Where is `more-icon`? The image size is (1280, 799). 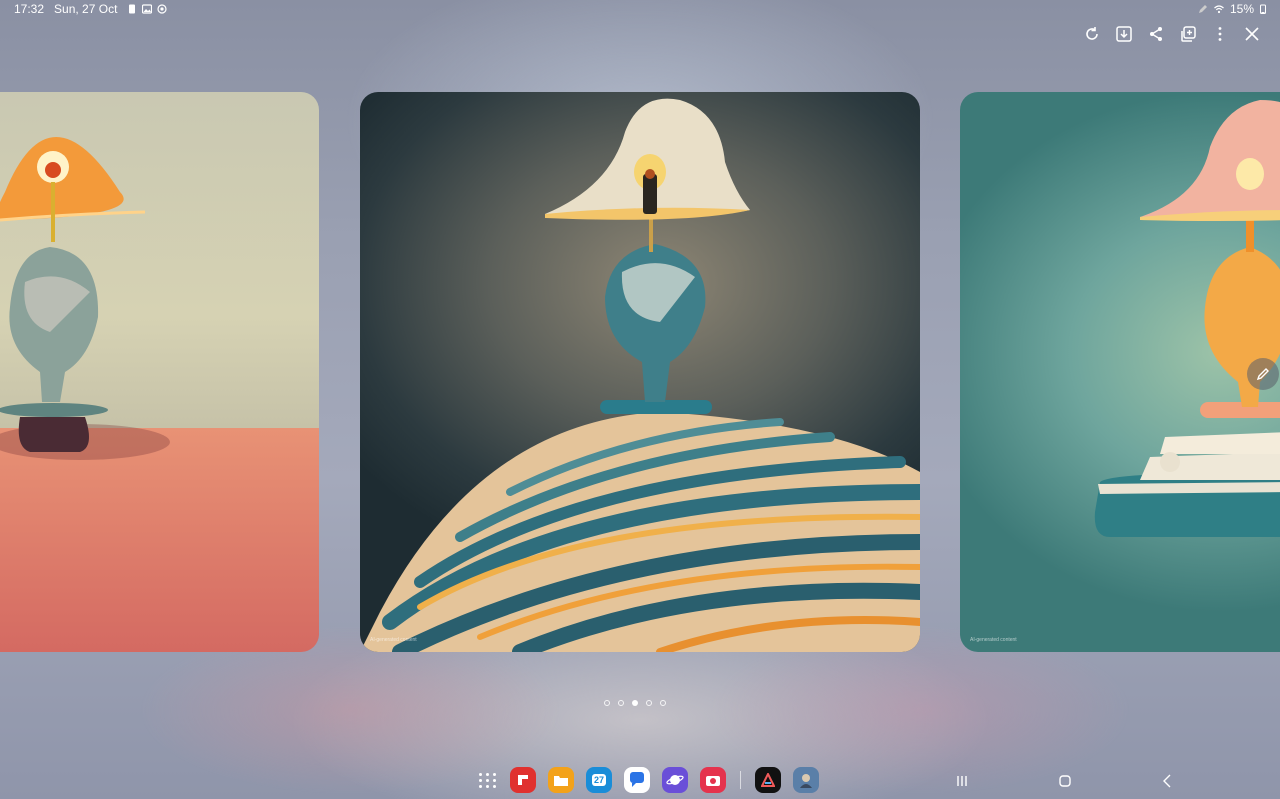
more-icon is located at coordinates (1220, 34).